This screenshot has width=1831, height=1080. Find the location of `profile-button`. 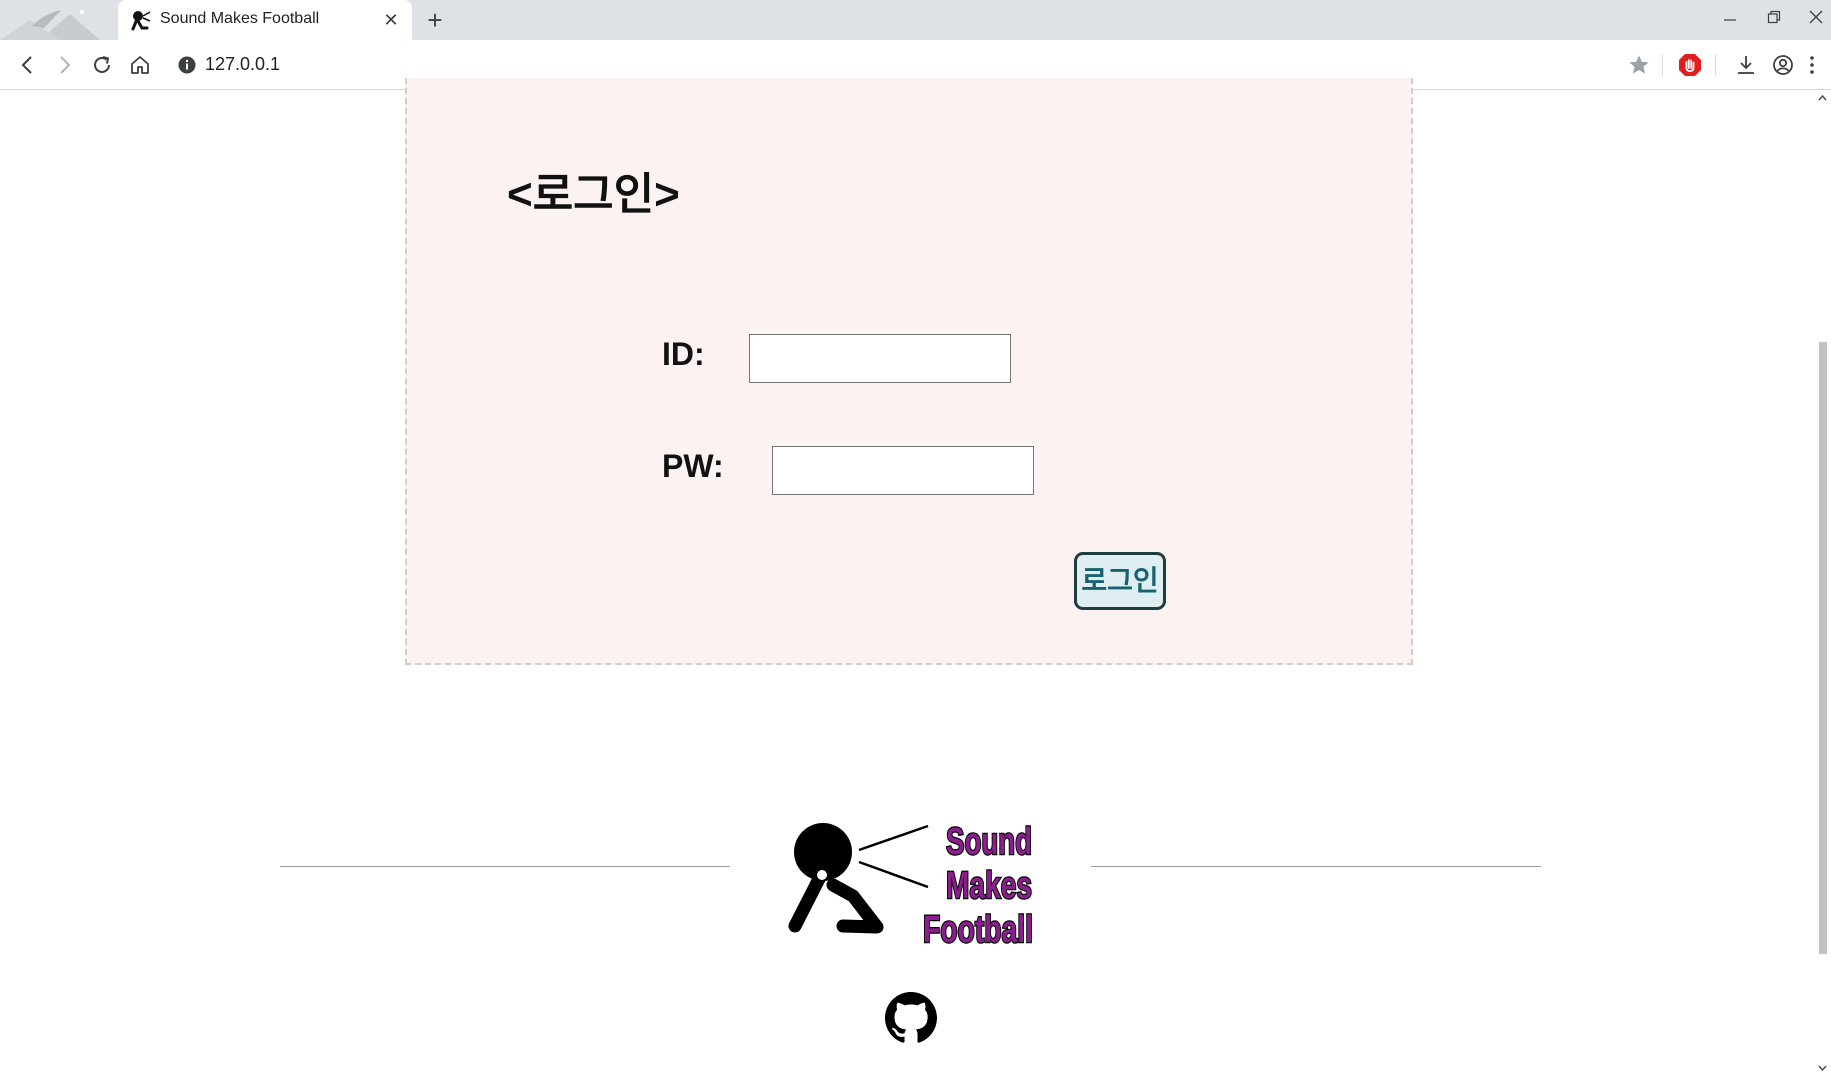

profile-button is located at coordinates (1783, 65).